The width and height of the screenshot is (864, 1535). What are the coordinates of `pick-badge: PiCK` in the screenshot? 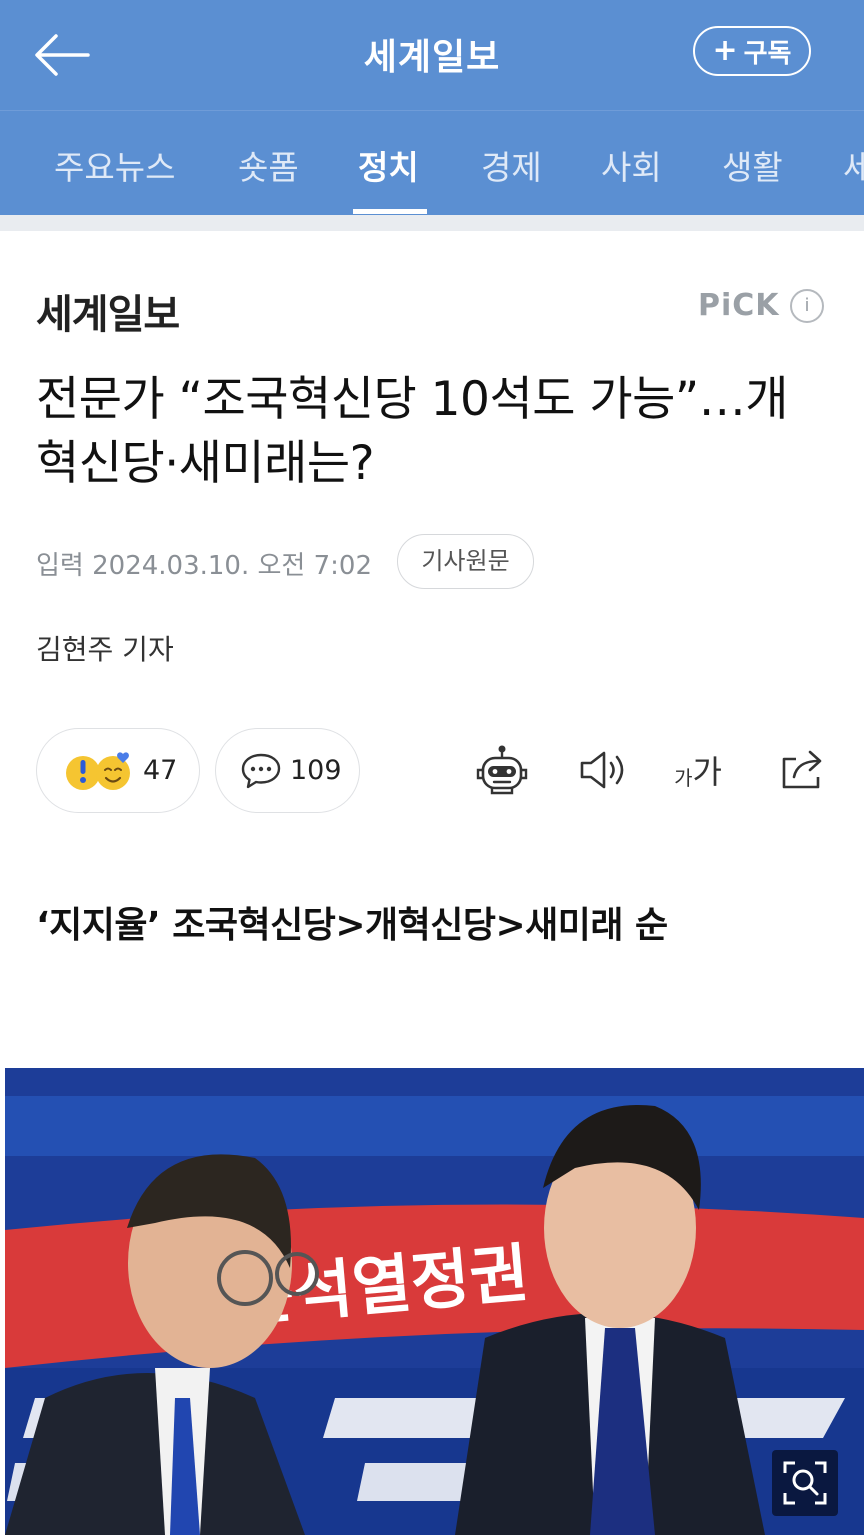 It's located at (739, 305).